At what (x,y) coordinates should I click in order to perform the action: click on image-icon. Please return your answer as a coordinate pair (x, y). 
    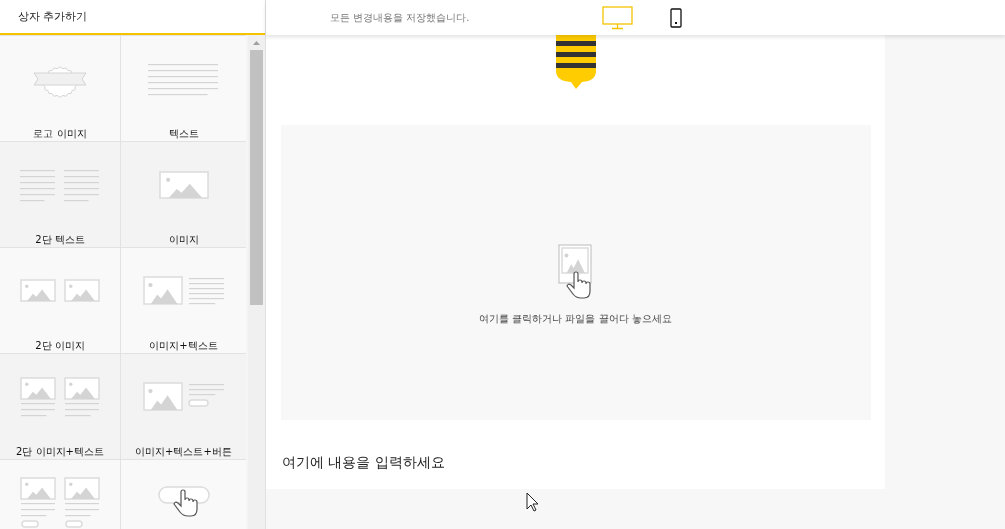
    Looking at the image, I should click on (183, 185).